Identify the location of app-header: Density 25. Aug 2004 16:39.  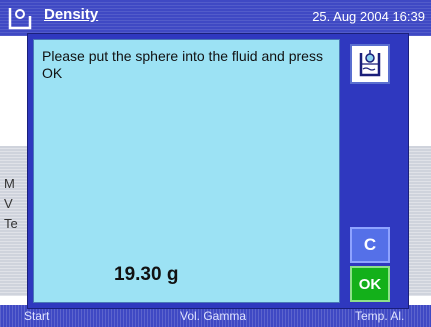
(215, 18).